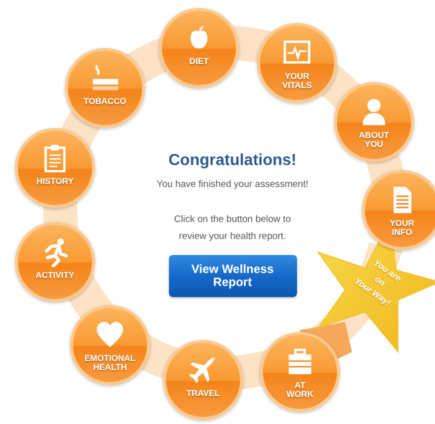 This screenshot has height=424, width=435. Describe the element at coordinates (199, 61) in the screenshot. I see `step-label: DIET` at that location.